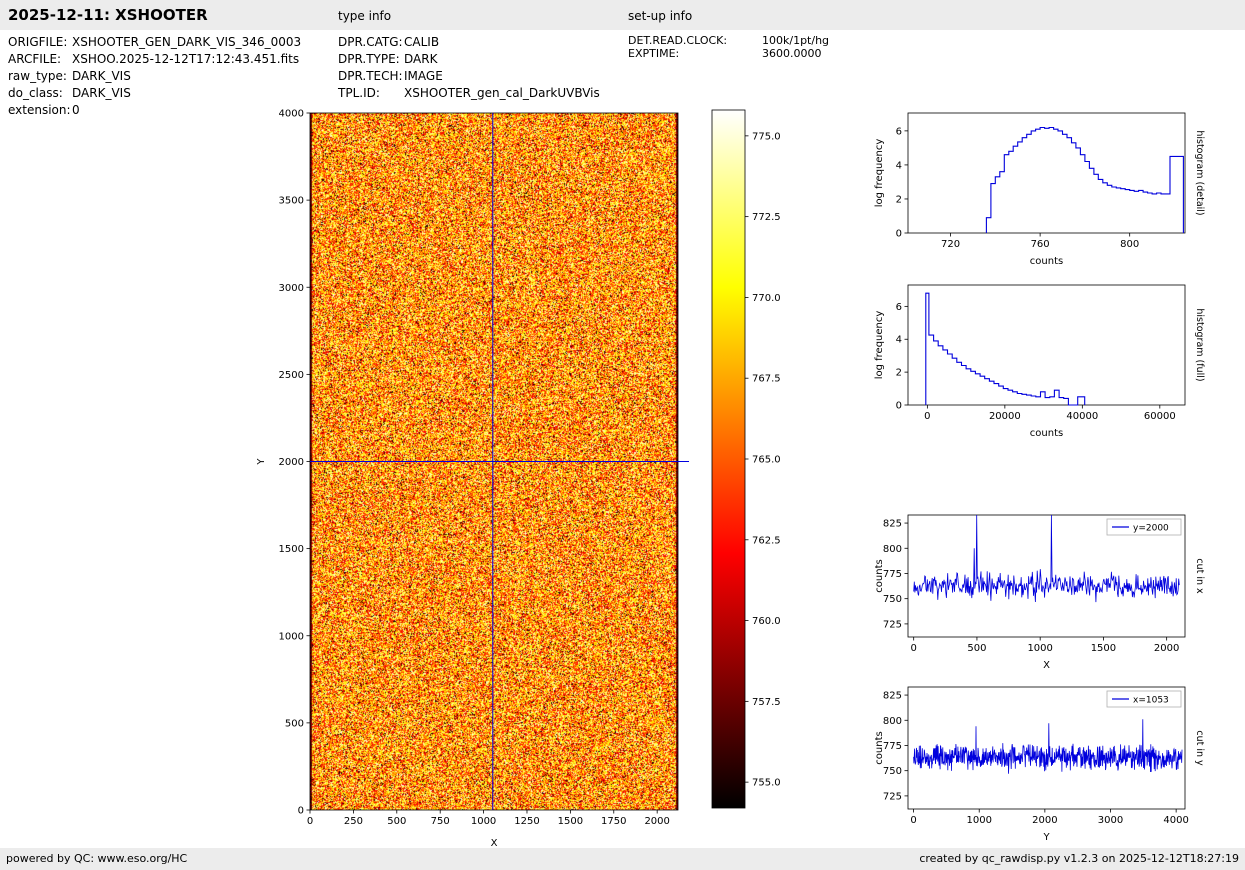  I want to click on file-info-row: extension: 0, so click(154, 110).